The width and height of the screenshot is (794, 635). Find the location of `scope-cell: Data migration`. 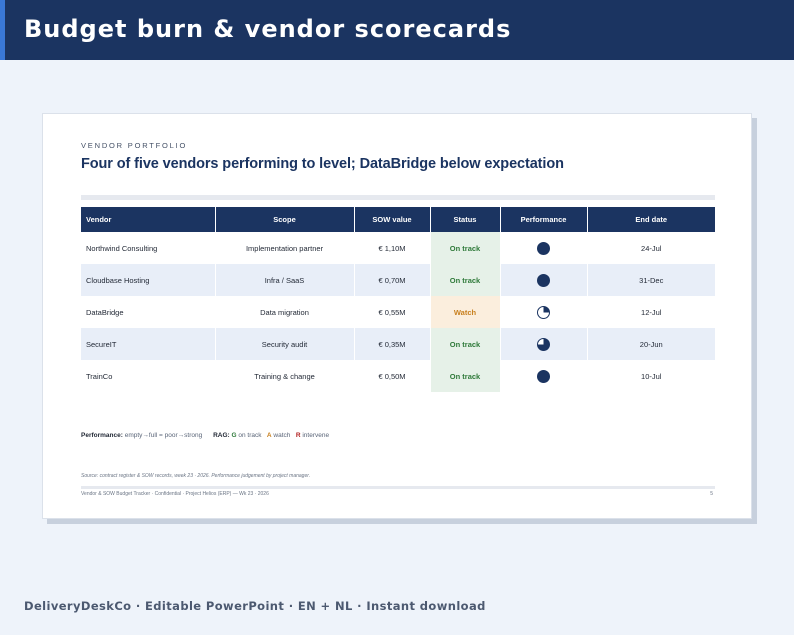

scope-cell: Data migration is located at coordinates (285, 312).